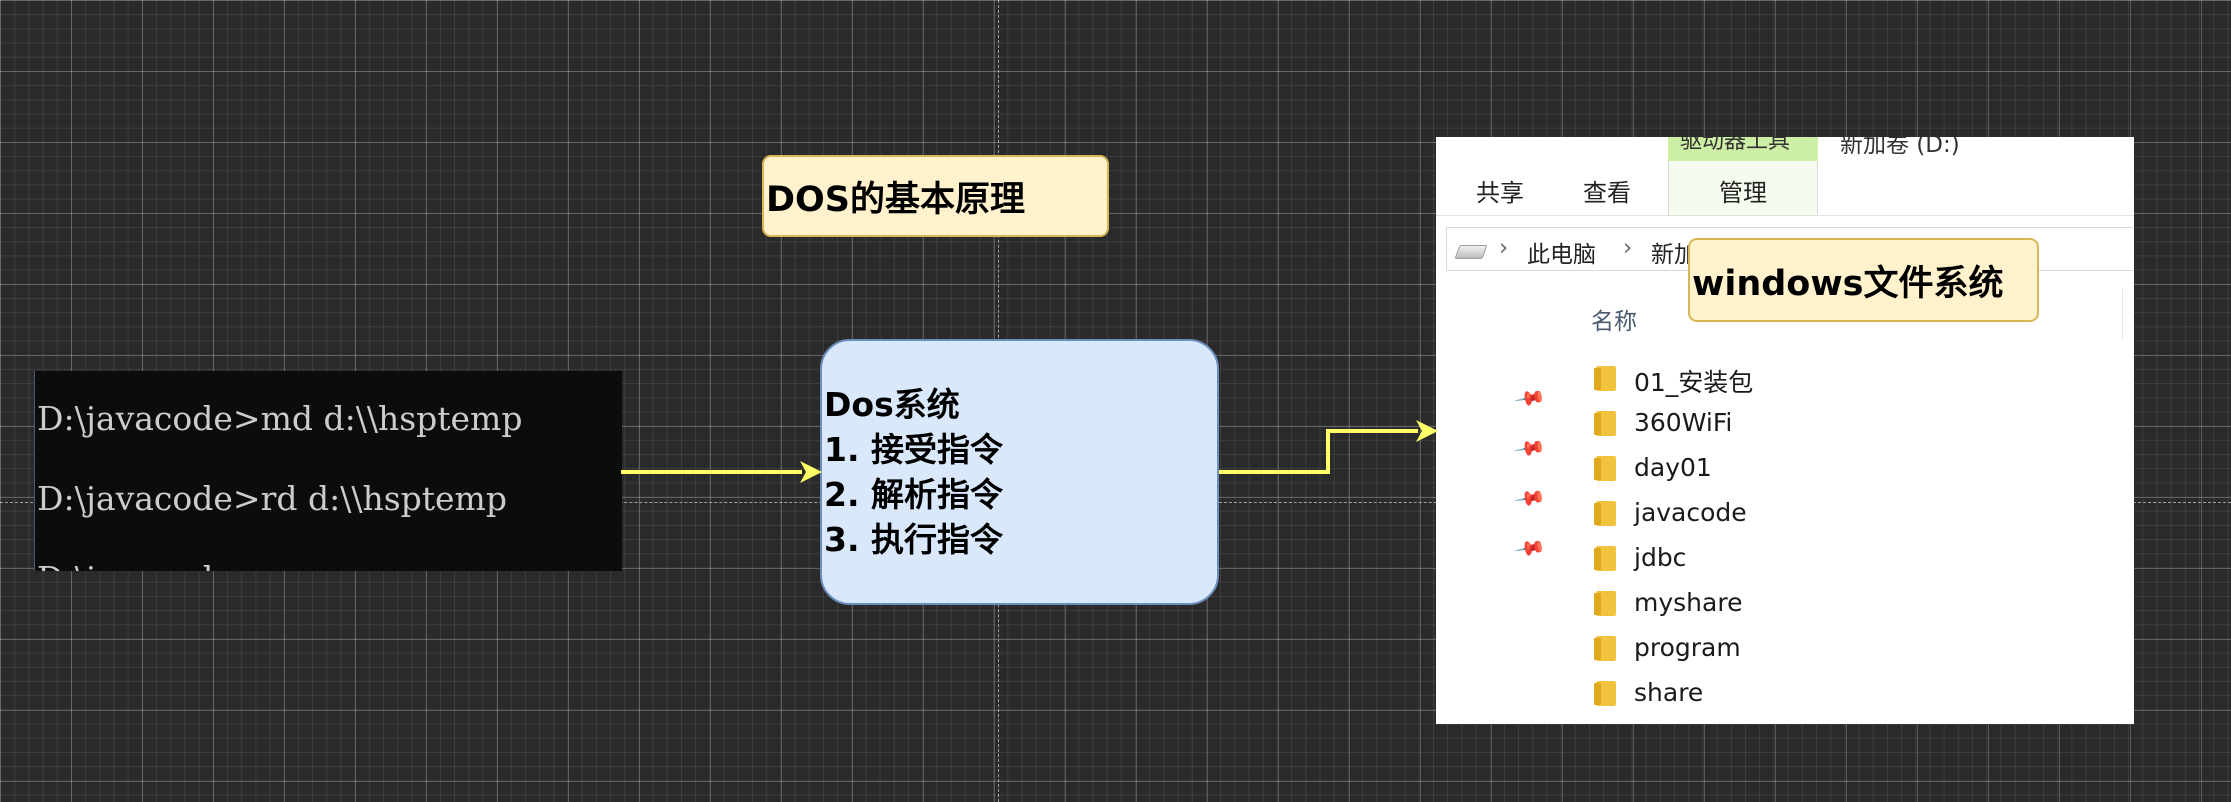 The image size is (2231, 802). Describe the element at coordinates (1328, 447) in the screenshot. I see `arrow-dos-to-windows` at that location.